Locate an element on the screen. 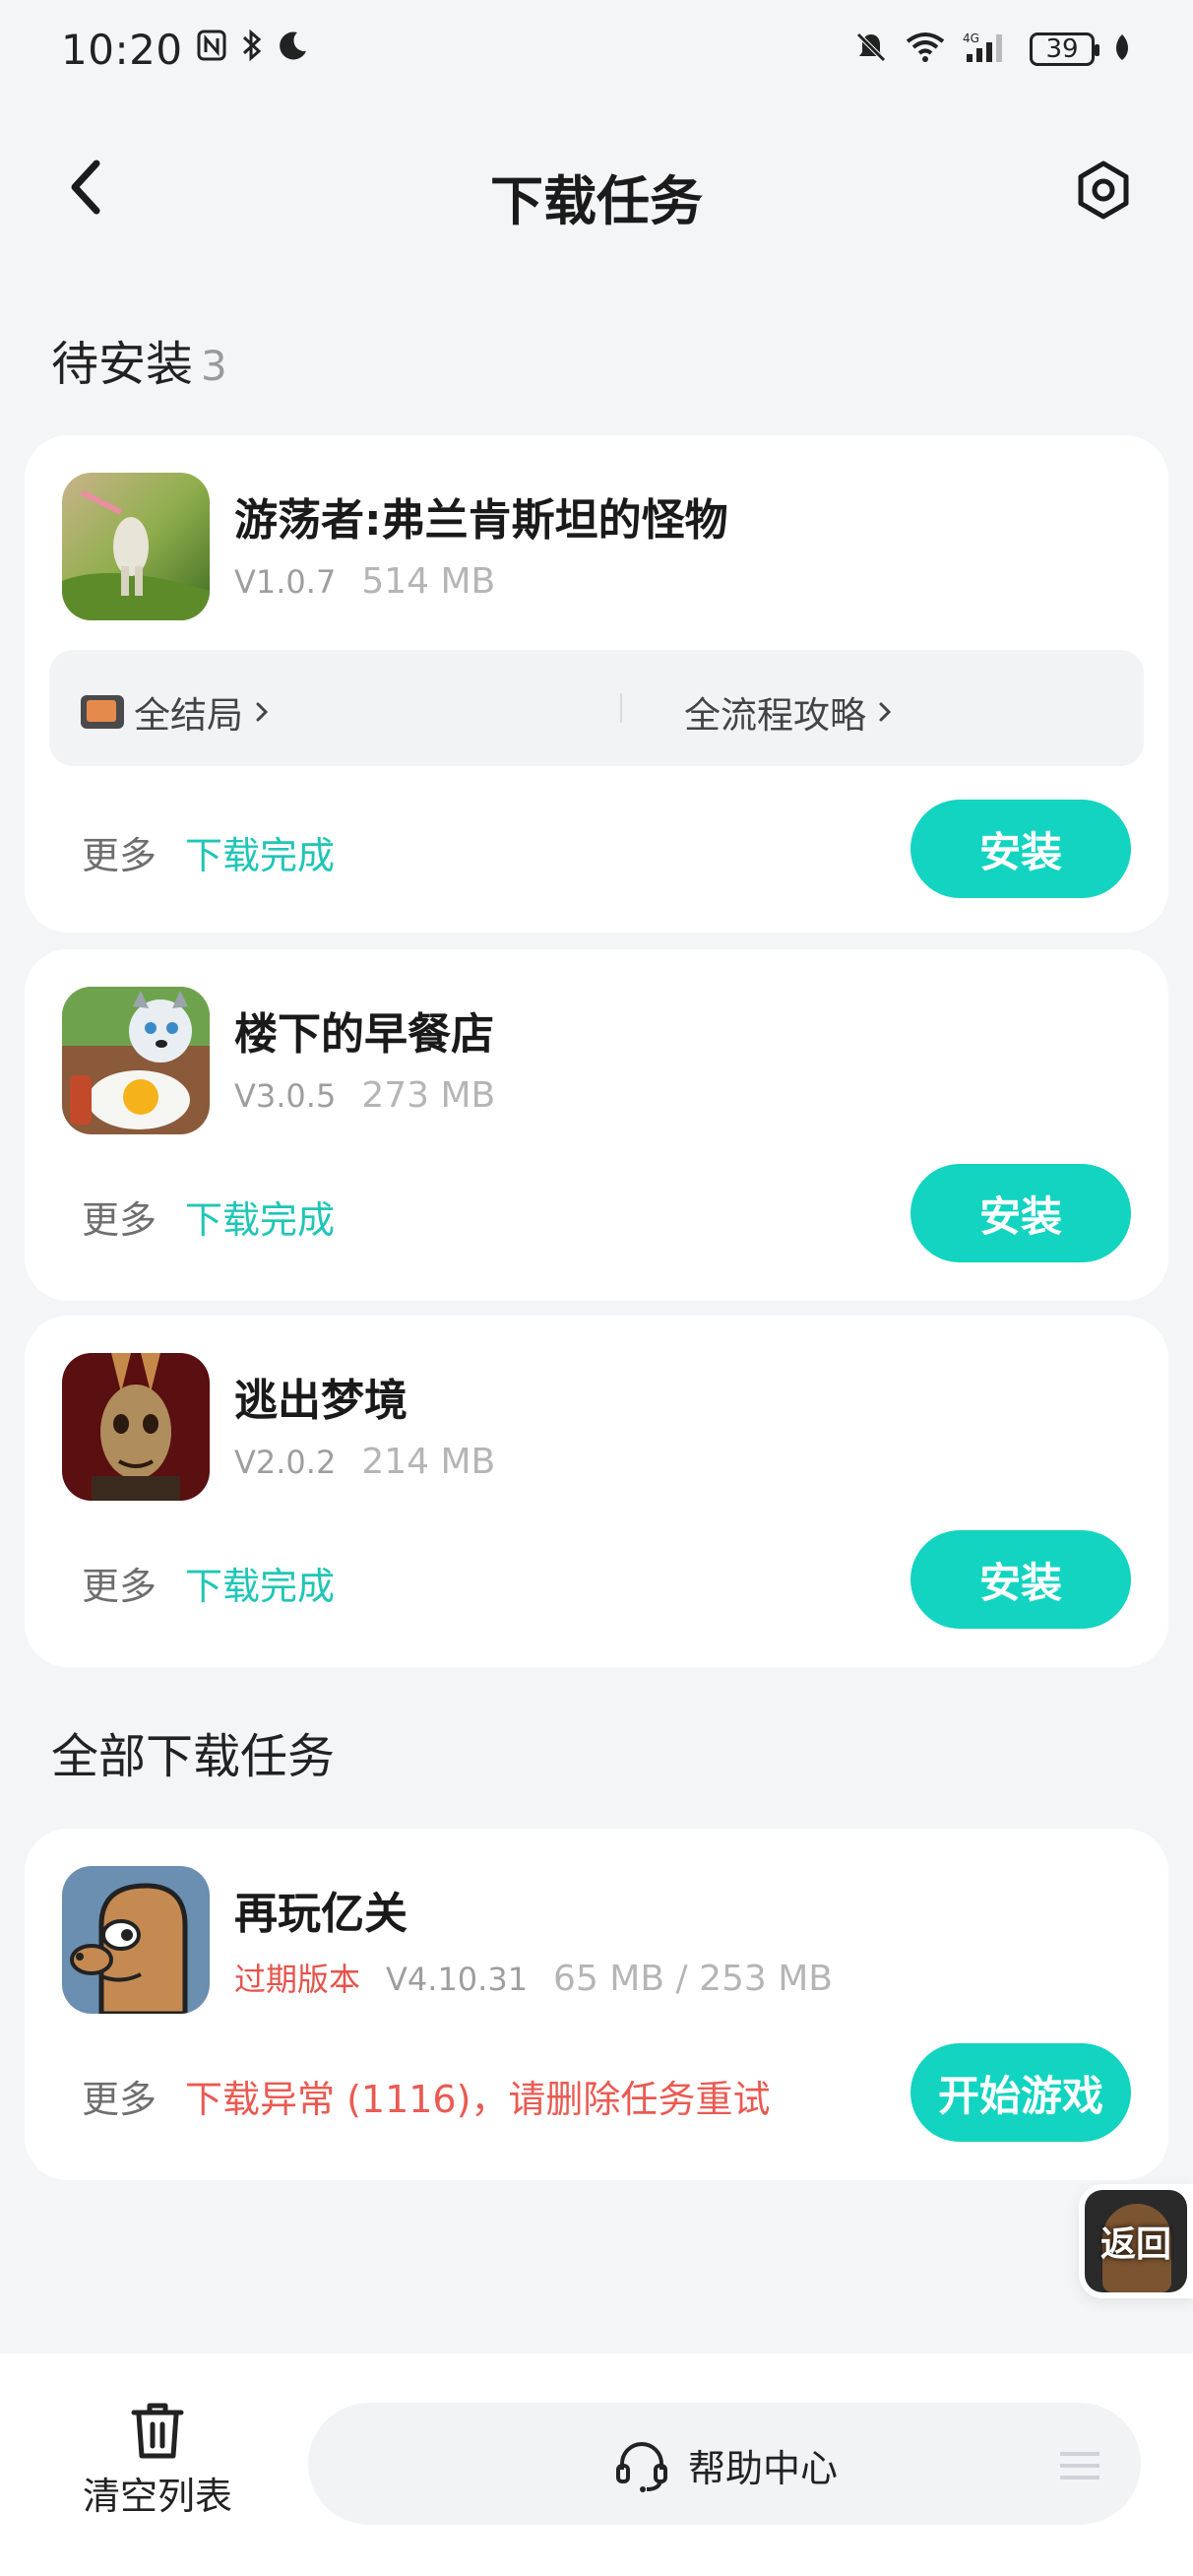 The image size is (1193, 2576). guide-link-label: 全流程攻略 is located at coordinates (775, 715).